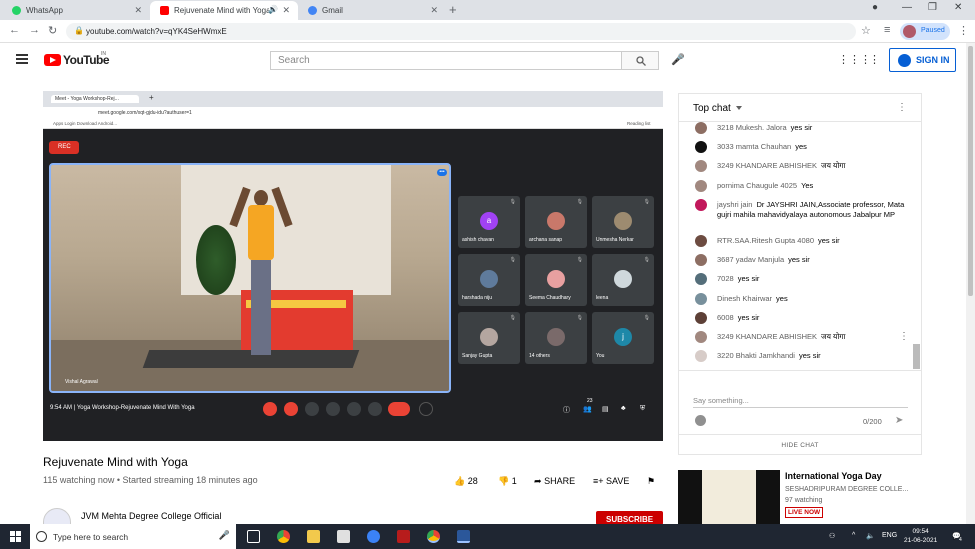  What do you see at coordinates (14, 30) in the screenshot?
I see `back-icon: ←` at bounding box center [14, 30].